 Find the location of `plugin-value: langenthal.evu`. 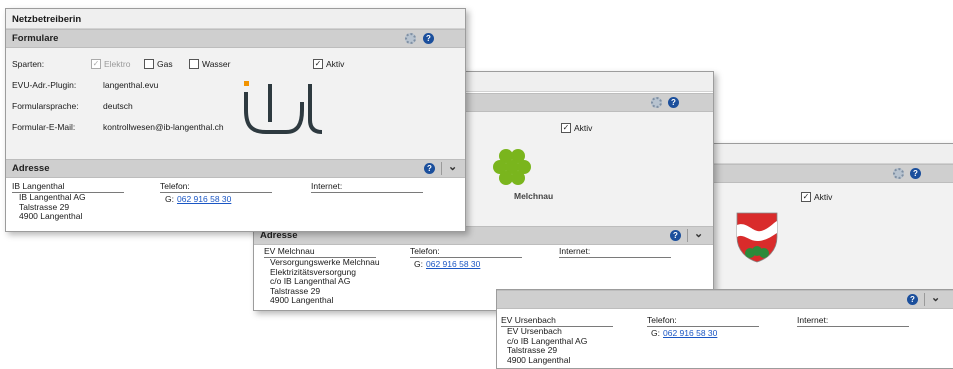

plugin-value: langenthal.evu is located at coordinates (131, 85).